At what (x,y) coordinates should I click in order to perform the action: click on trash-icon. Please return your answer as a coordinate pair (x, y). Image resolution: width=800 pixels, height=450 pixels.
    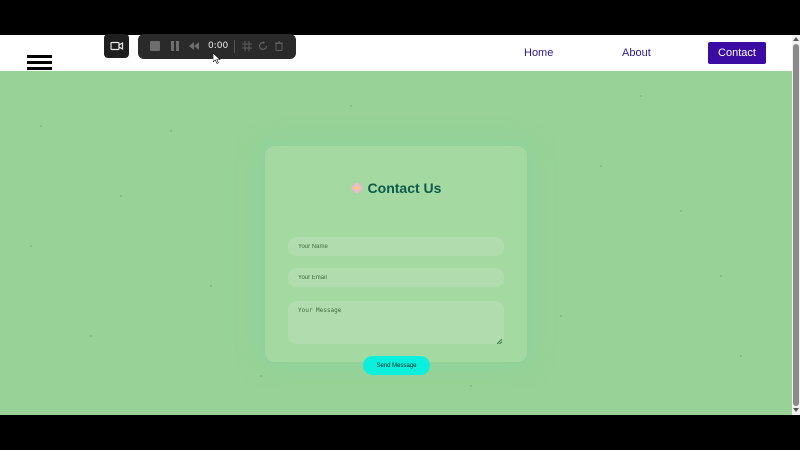
    Looking at the image, I should click on (279, 46).